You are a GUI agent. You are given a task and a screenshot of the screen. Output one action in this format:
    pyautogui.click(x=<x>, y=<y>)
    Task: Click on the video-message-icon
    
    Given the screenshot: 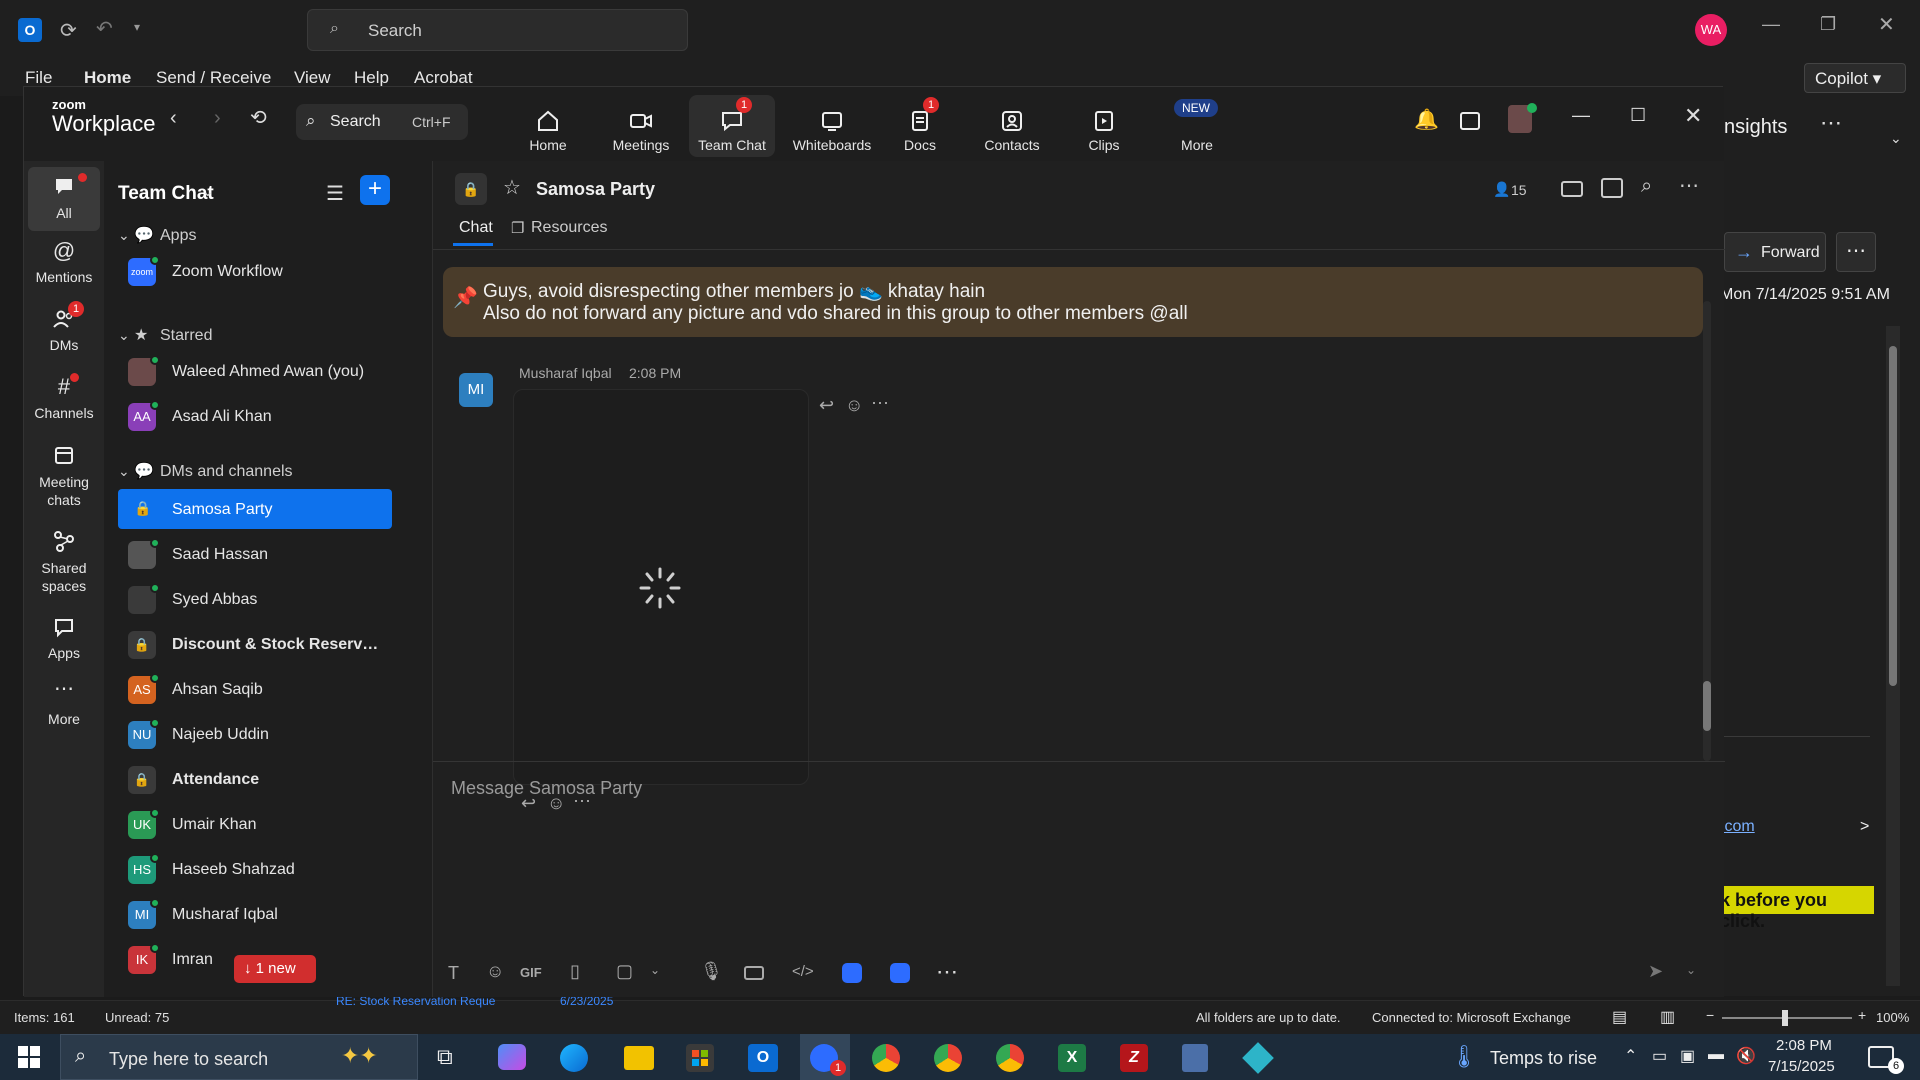 What is the action you would take?
    pyautogui.click(x=754, y=973)
    